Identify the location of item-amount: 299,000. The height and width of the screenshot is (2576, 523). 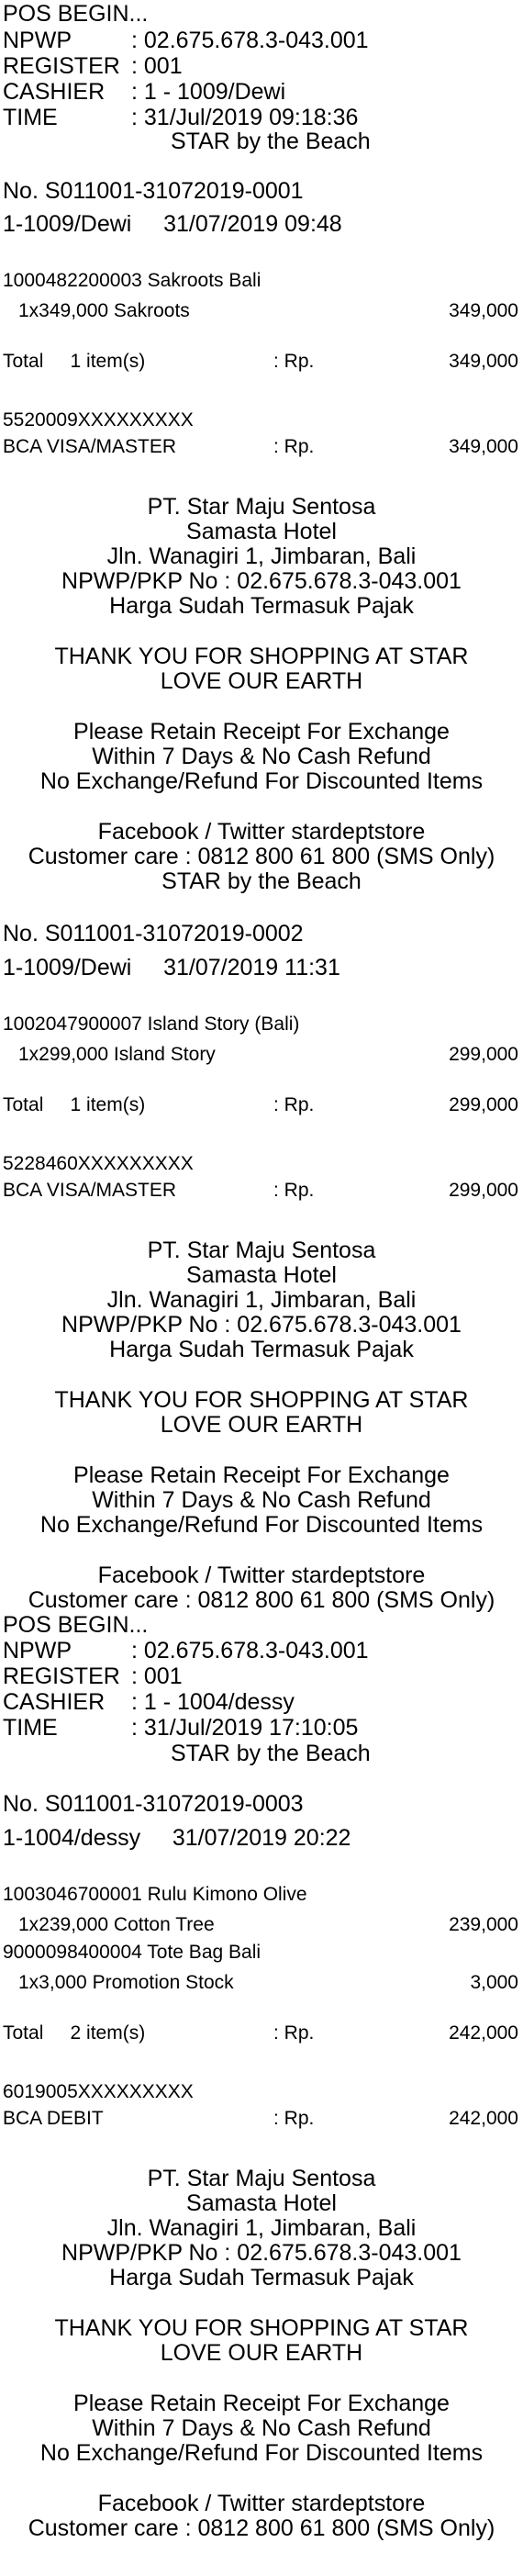
(483, 1054).